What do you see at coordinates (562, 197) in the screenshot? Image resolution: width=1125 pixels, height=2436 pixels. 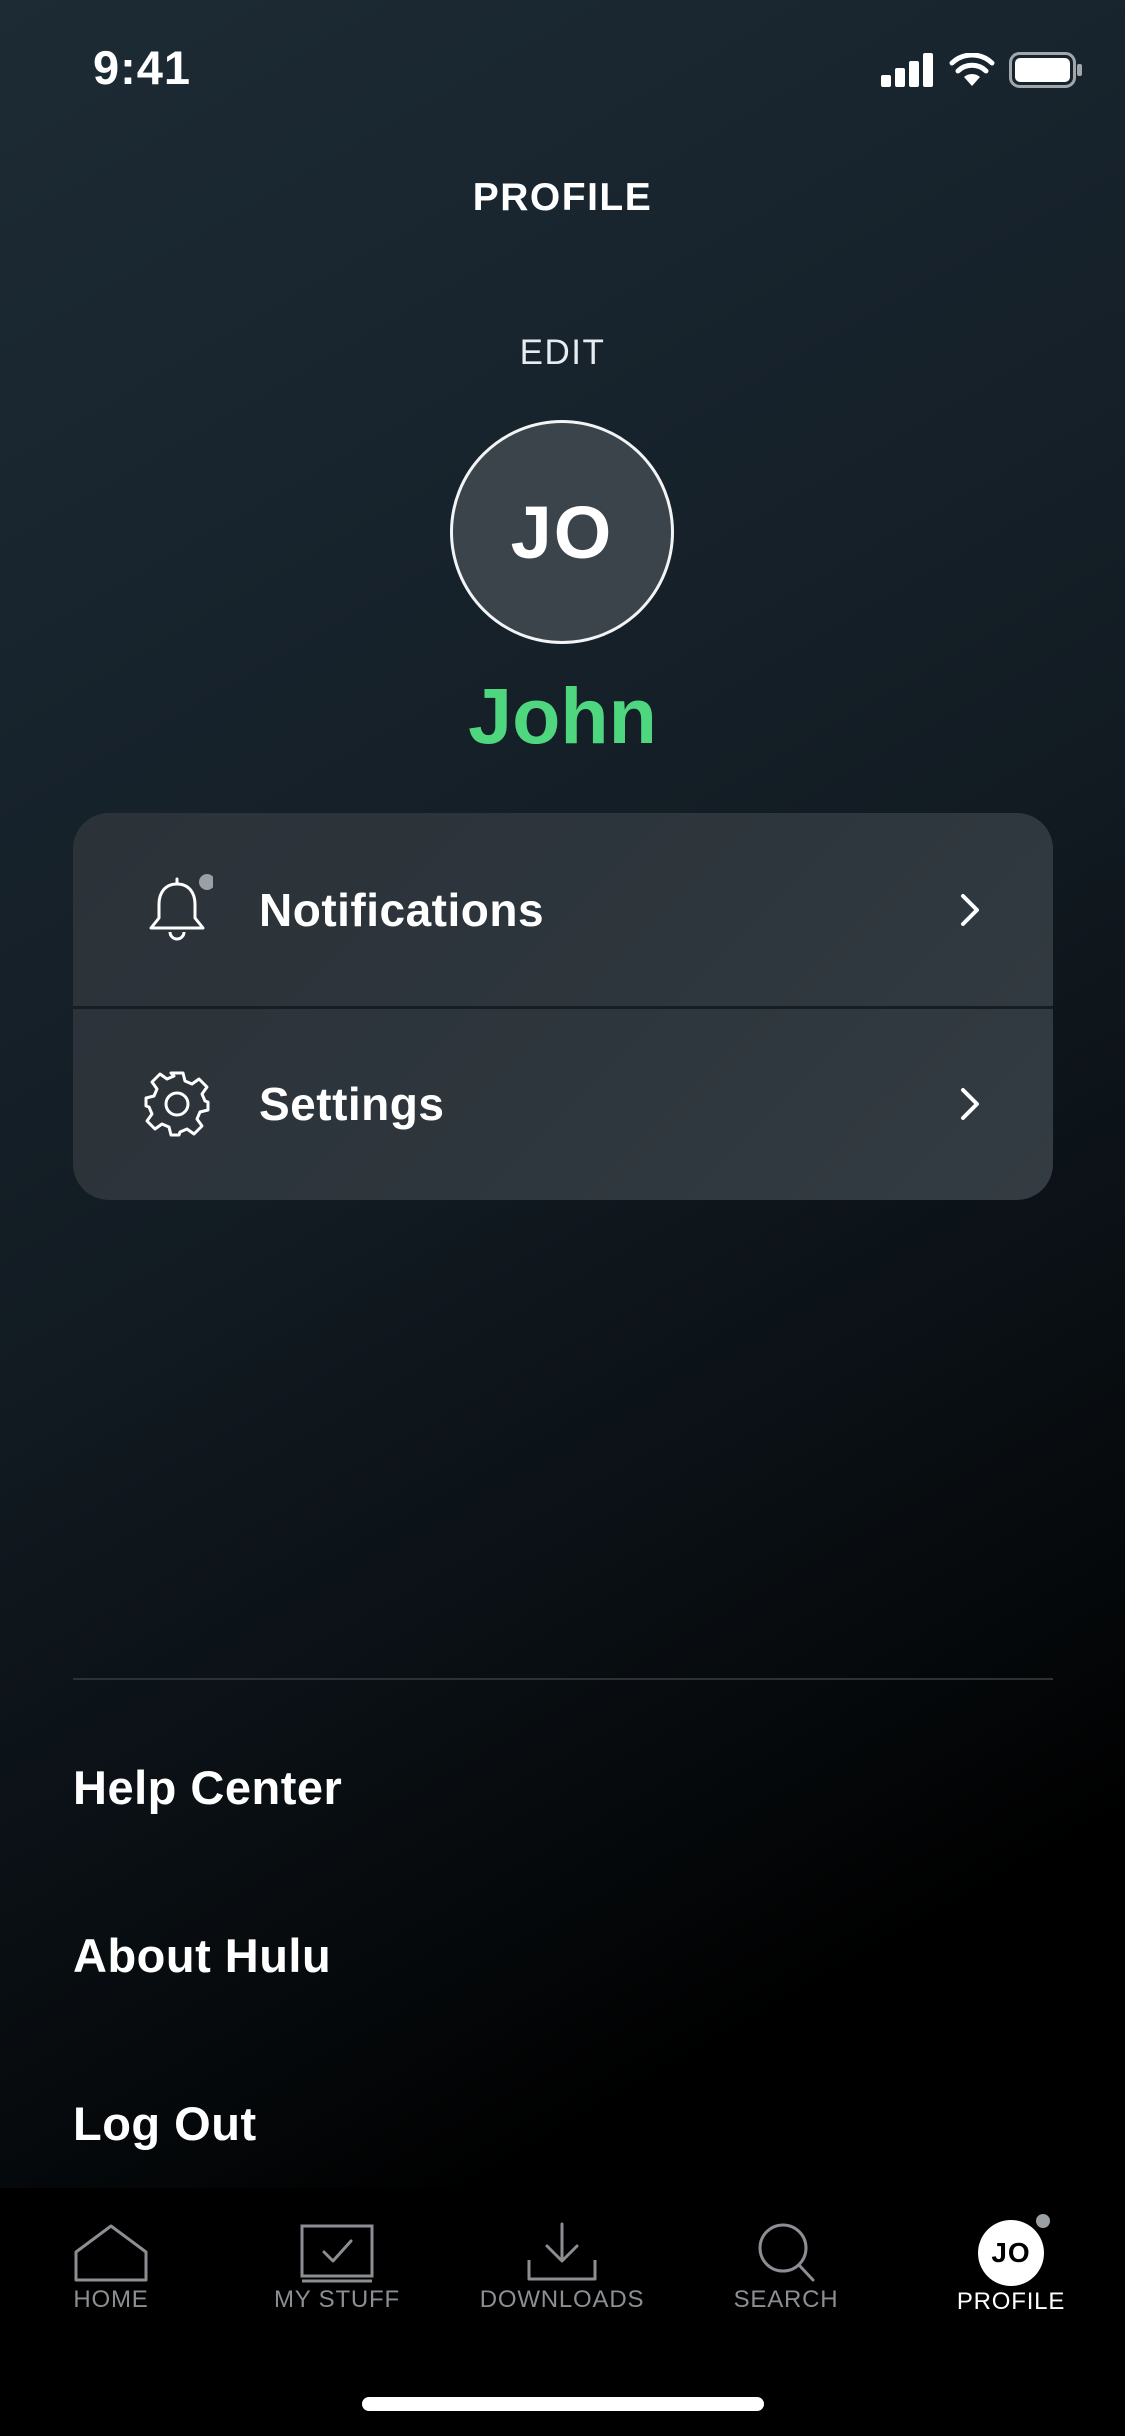 I see `page-title: PROFILE` at bounding box center [562, 197].